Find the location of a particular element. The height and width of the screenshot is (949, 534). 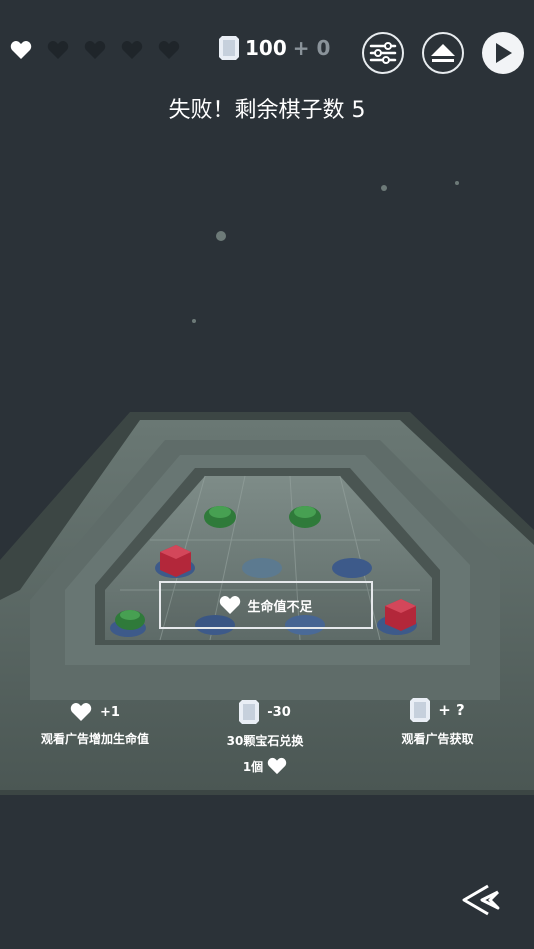

option-amount: +1 is located at coordinates (110, 712).